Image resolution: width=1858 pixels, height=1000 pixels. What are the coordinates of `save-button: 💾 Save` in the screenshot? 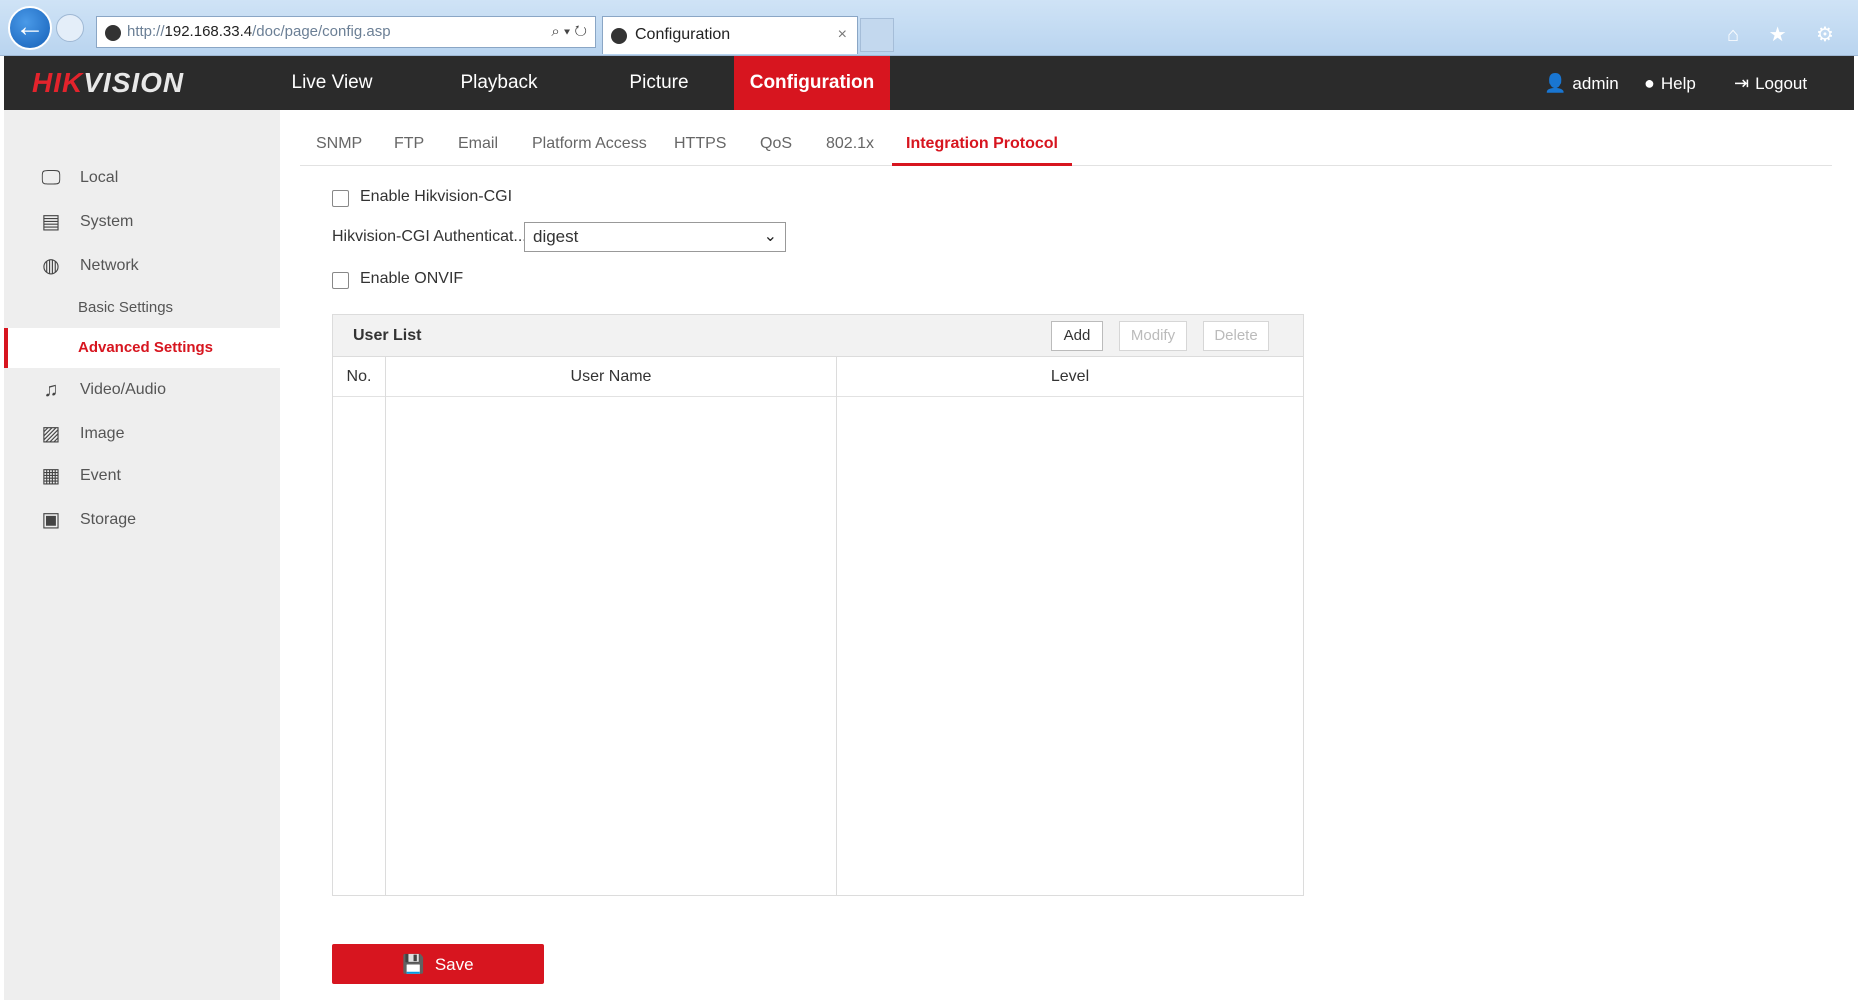 It's located at (438, 964).